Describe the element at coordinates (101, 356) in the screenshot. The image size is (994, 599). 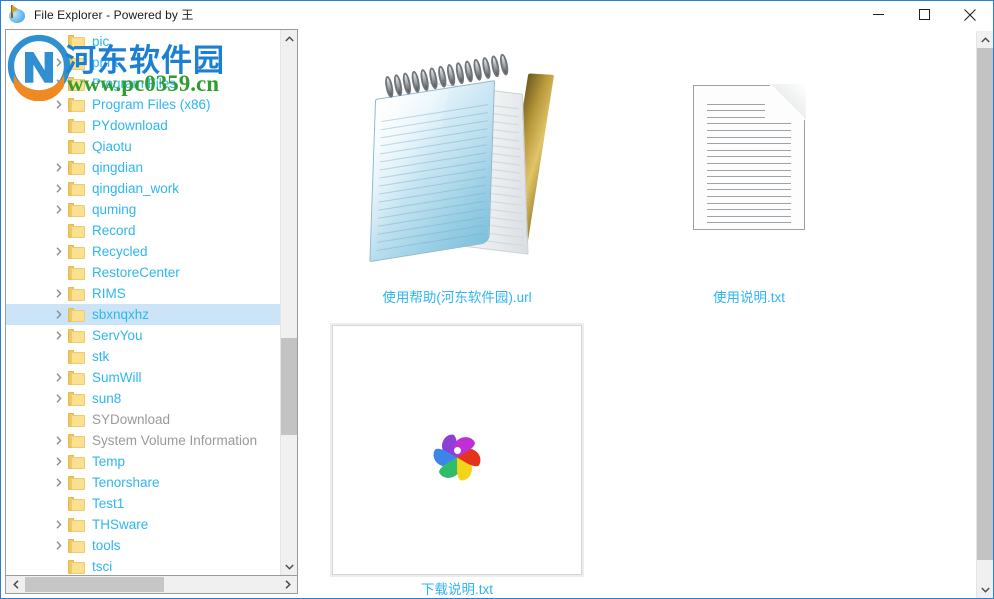
I see `tree-item-label: stk` at that location.